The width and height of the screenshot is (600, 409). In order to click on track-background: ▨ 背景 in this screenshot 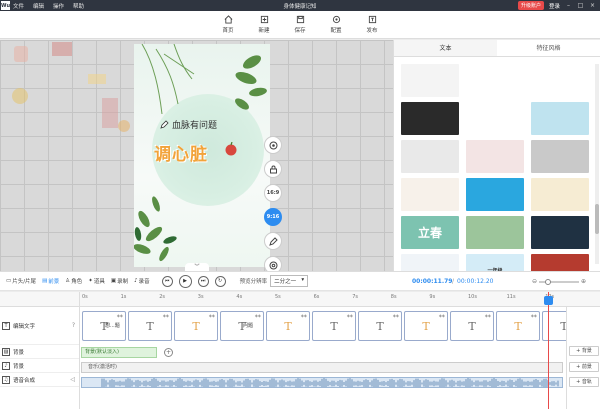, I will do `click(39, 352)`.